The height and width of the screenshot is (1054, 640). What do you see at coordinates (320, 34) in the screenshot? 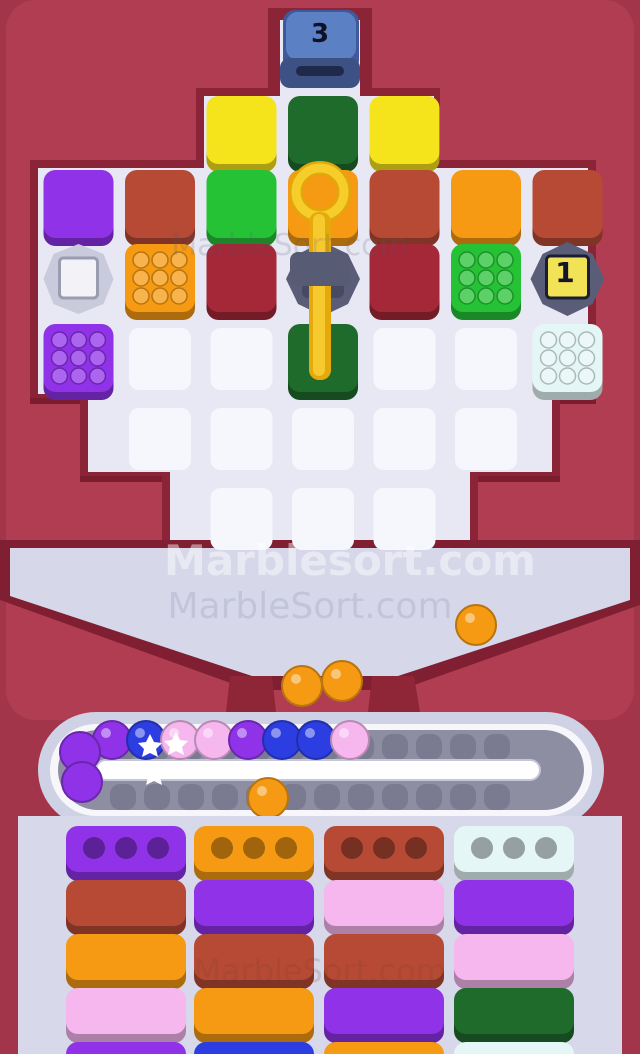
I see `remaining-counter-label: 3` at bounding box center [320, 34].